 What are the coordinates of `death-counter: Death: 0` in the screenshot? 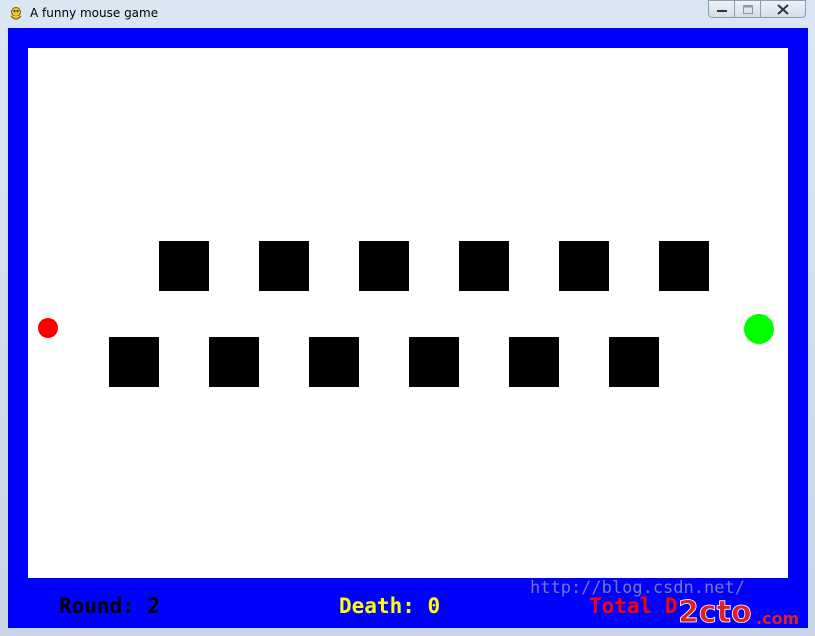 It's located at (390, 606).